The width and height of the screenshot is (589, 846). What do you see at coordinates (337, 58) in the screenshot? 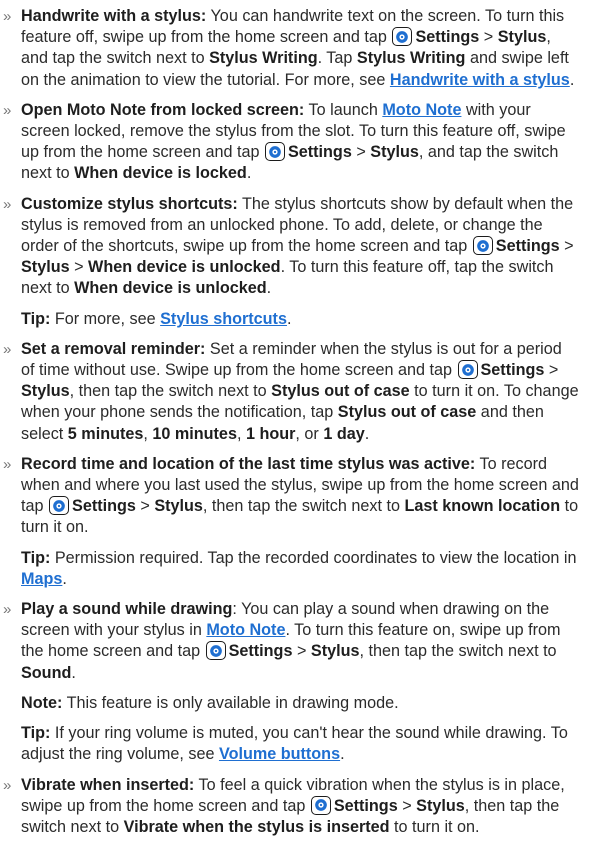
I see `body-text: . Tap` at bounding box center [337, 58].